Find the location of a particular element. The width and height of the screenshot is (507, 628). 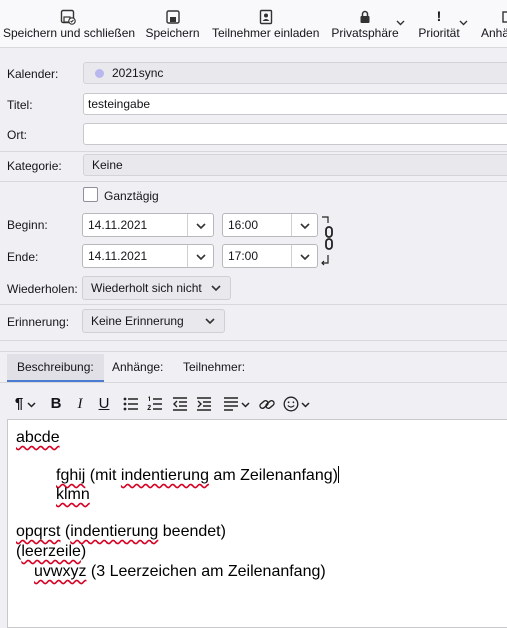

lock-icon is located at coordinates (365, 16).